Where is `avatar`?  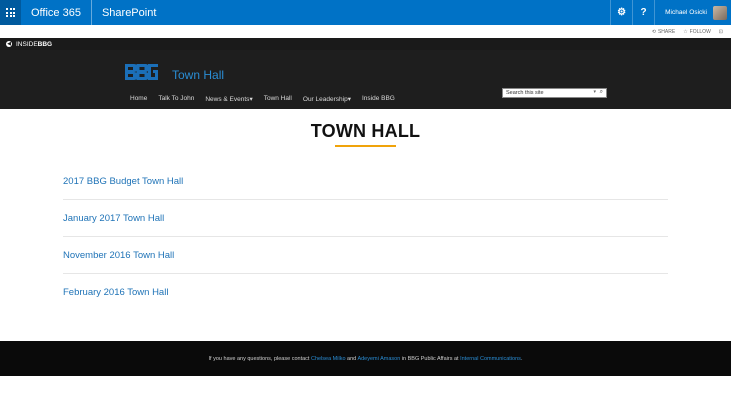 avatar is located at coordinates (720, 12).